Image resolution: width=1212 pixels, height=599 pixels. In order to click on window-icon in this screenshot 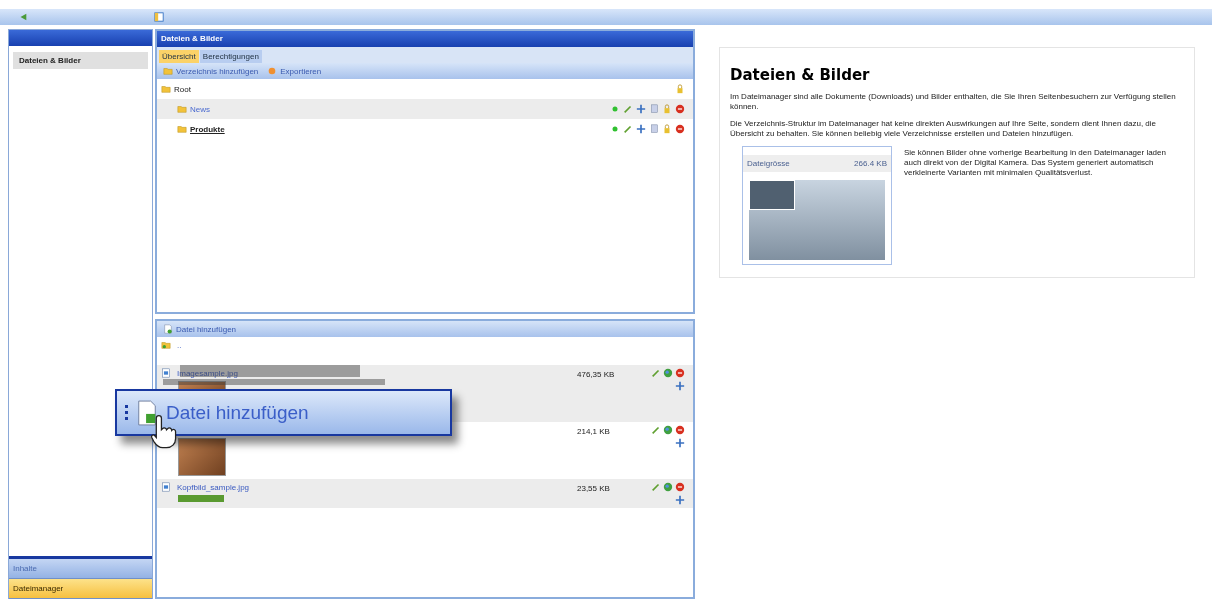, I will do `click(159, 17)`.